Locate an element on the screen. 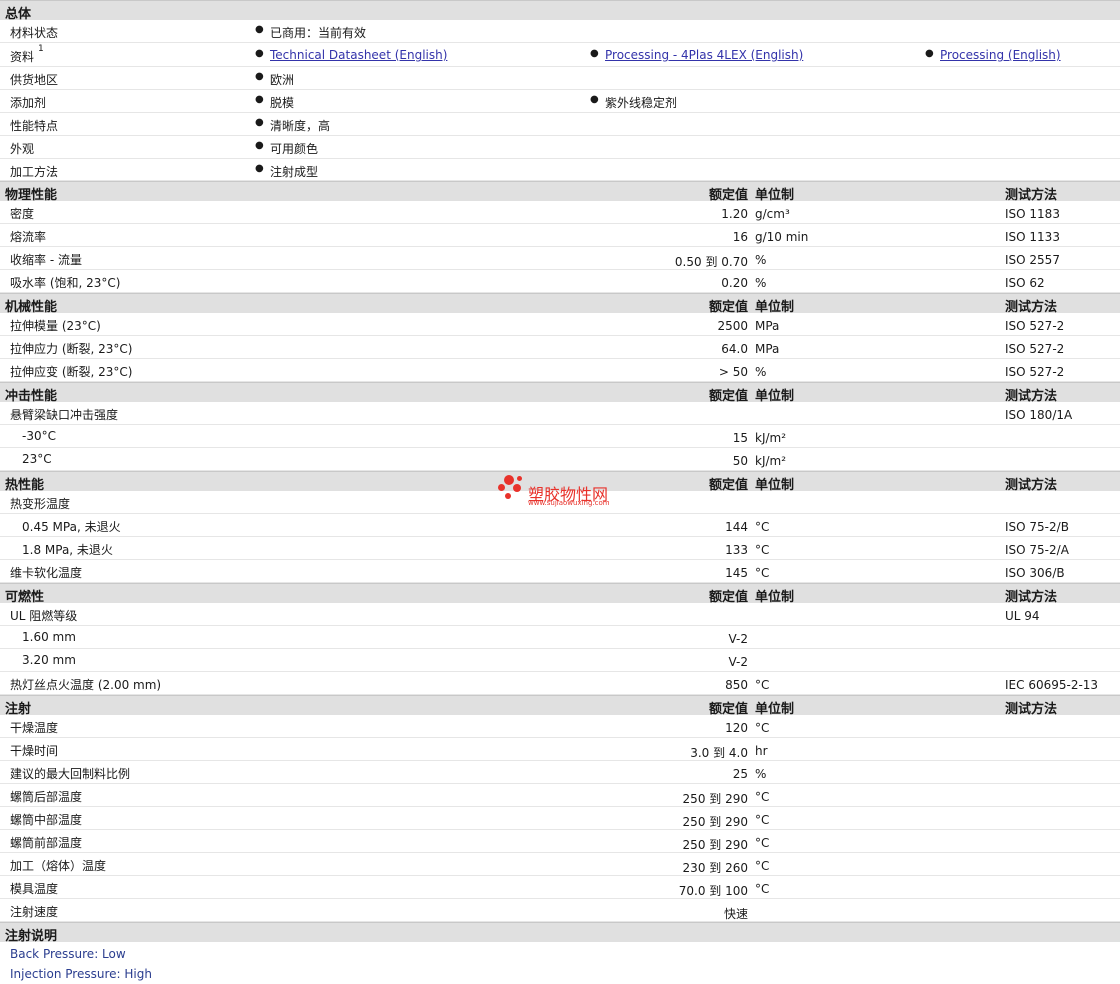 The image size is (1120, 984). property-label: 螺筒后部温度 is located at coordinates (46, 797).